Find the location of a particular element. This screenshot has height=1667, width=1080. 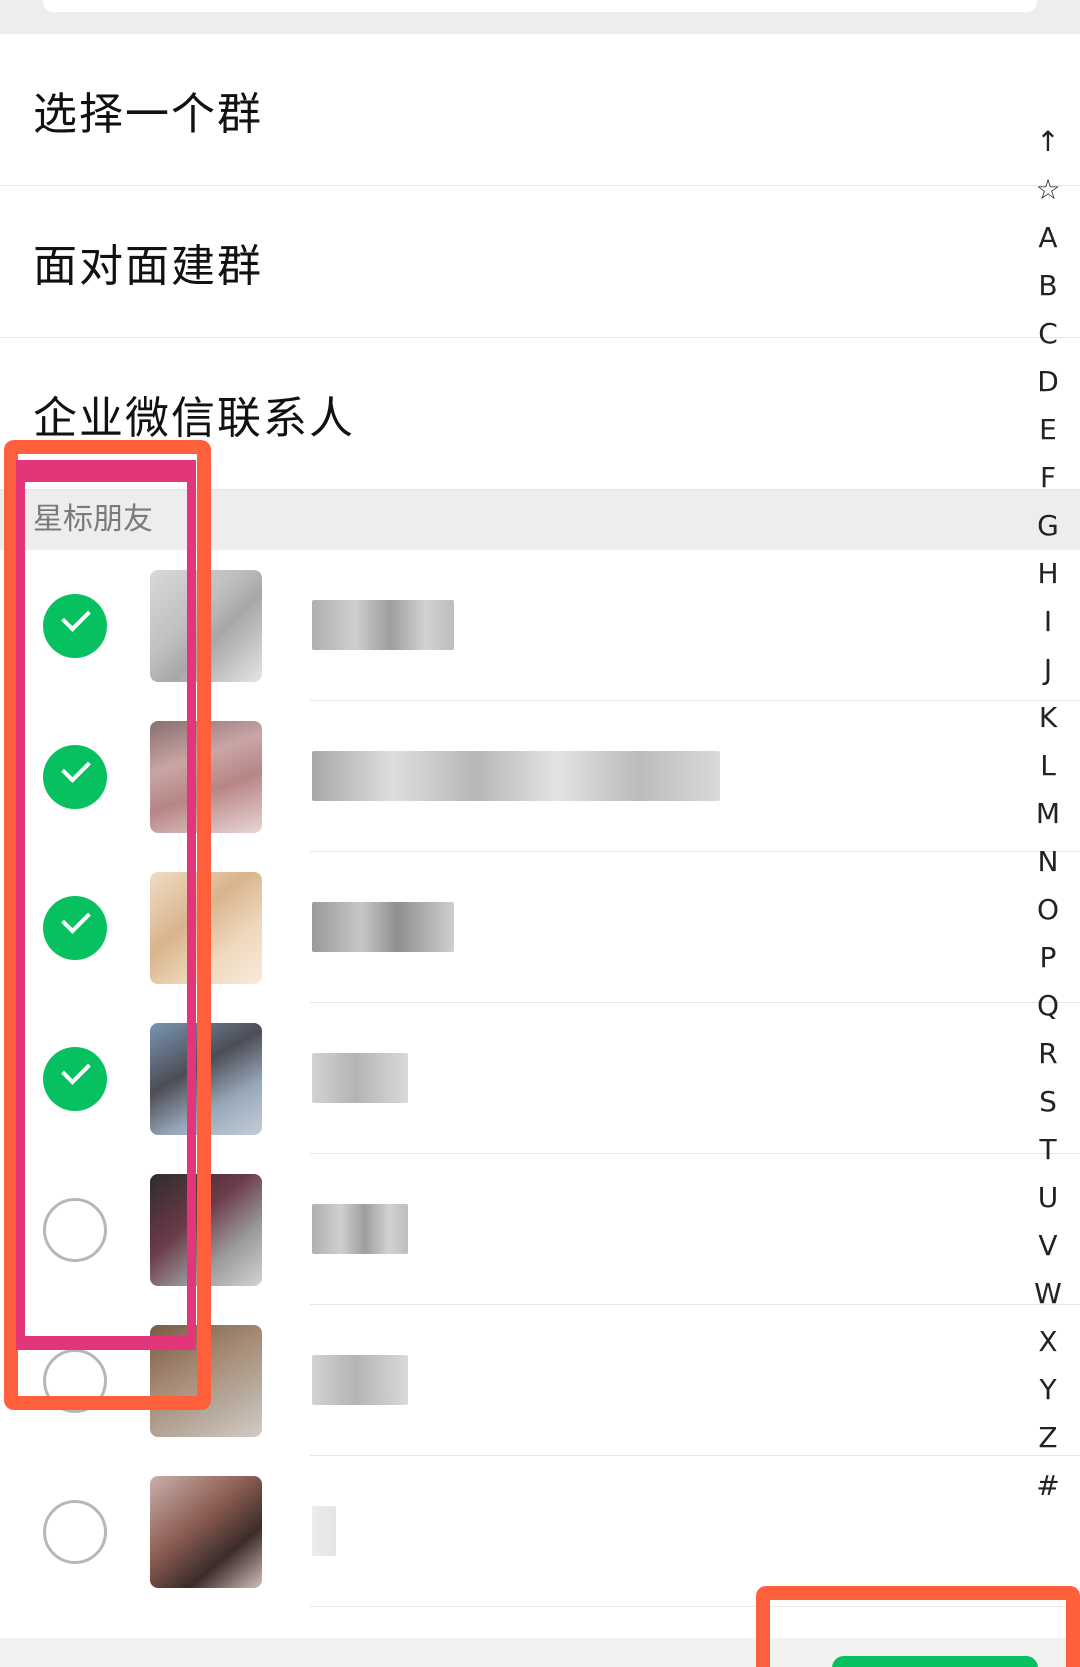

search-area is located at coordinates (540, 17).